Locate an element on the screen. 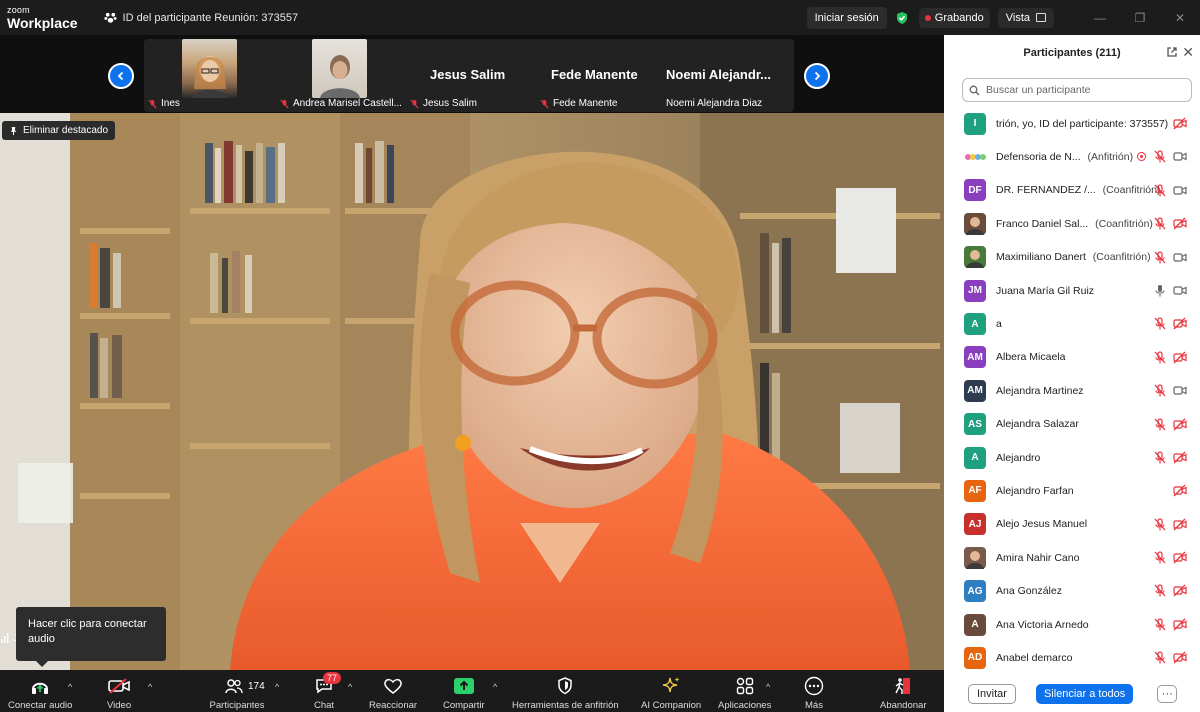 This screenshot has height=712, width=1200. participant-row: AD Anabel demarco is located at coordinates (1072, 657).